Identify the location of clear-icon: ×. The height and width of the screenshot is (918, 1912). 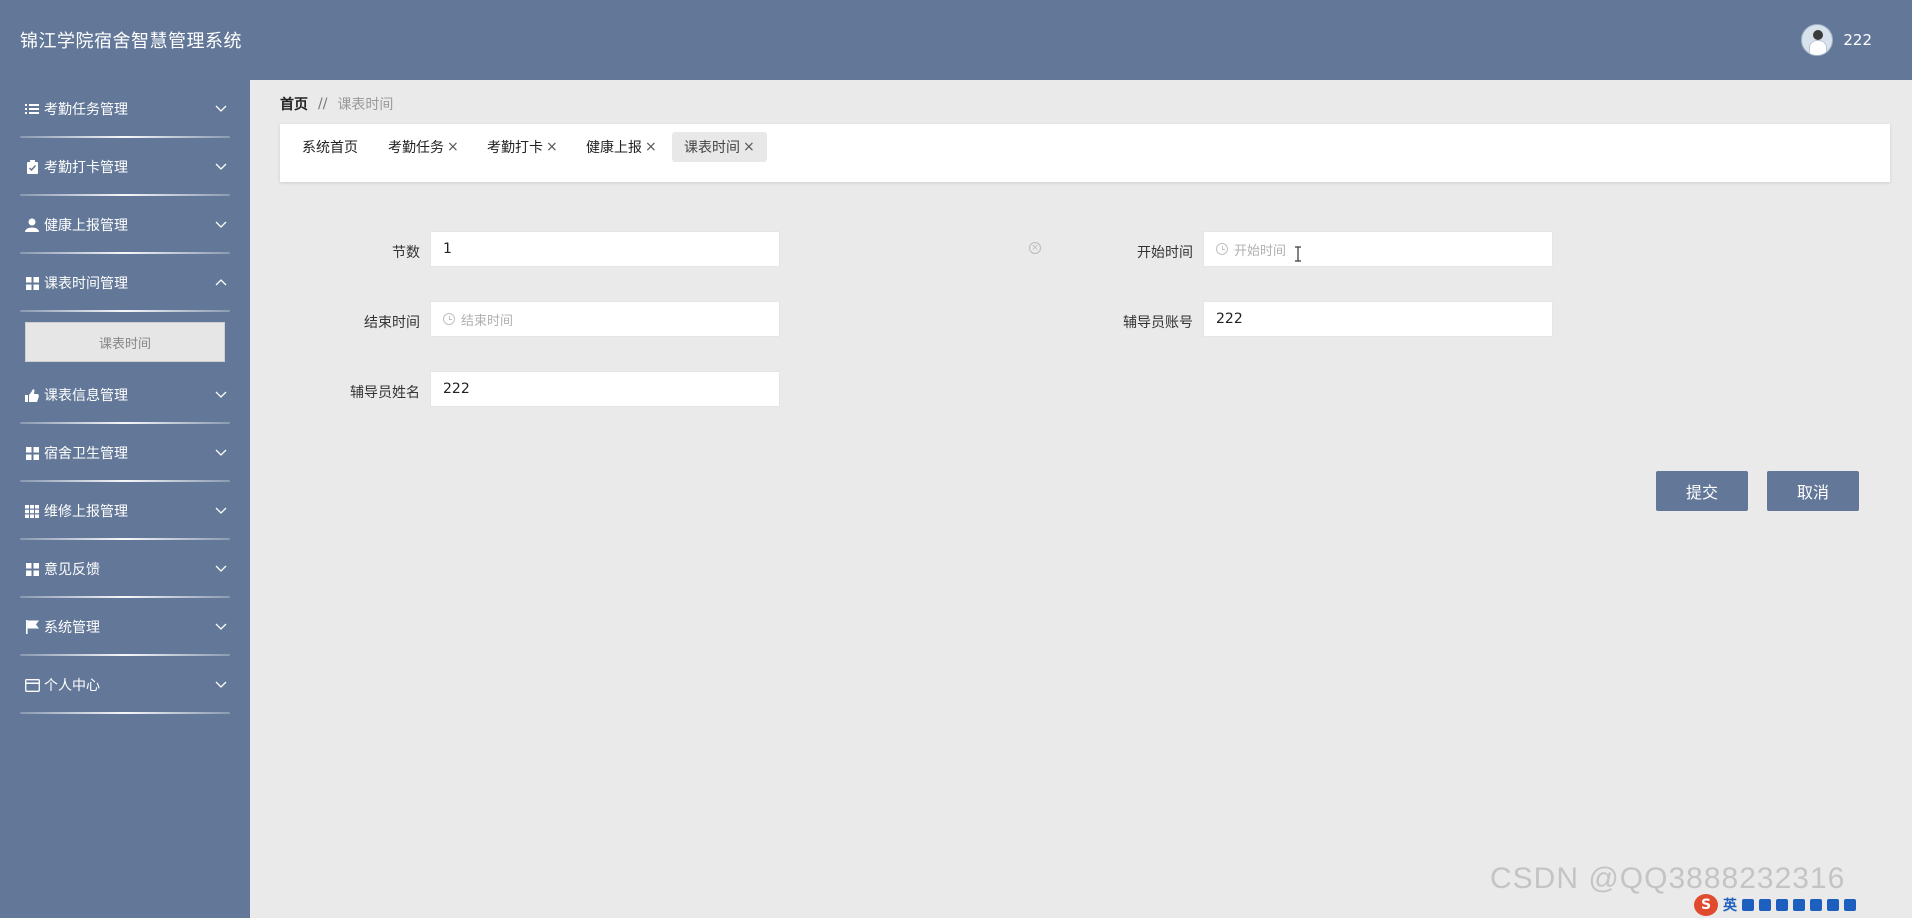
(1035, 248).